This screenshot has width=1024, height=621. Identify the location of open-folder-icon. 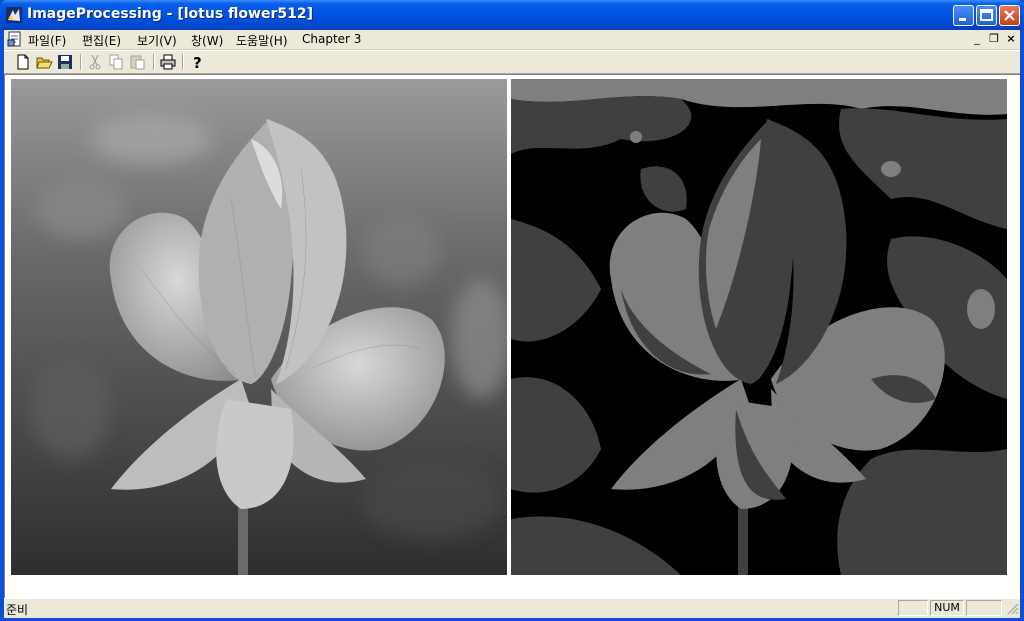
(44, 62).